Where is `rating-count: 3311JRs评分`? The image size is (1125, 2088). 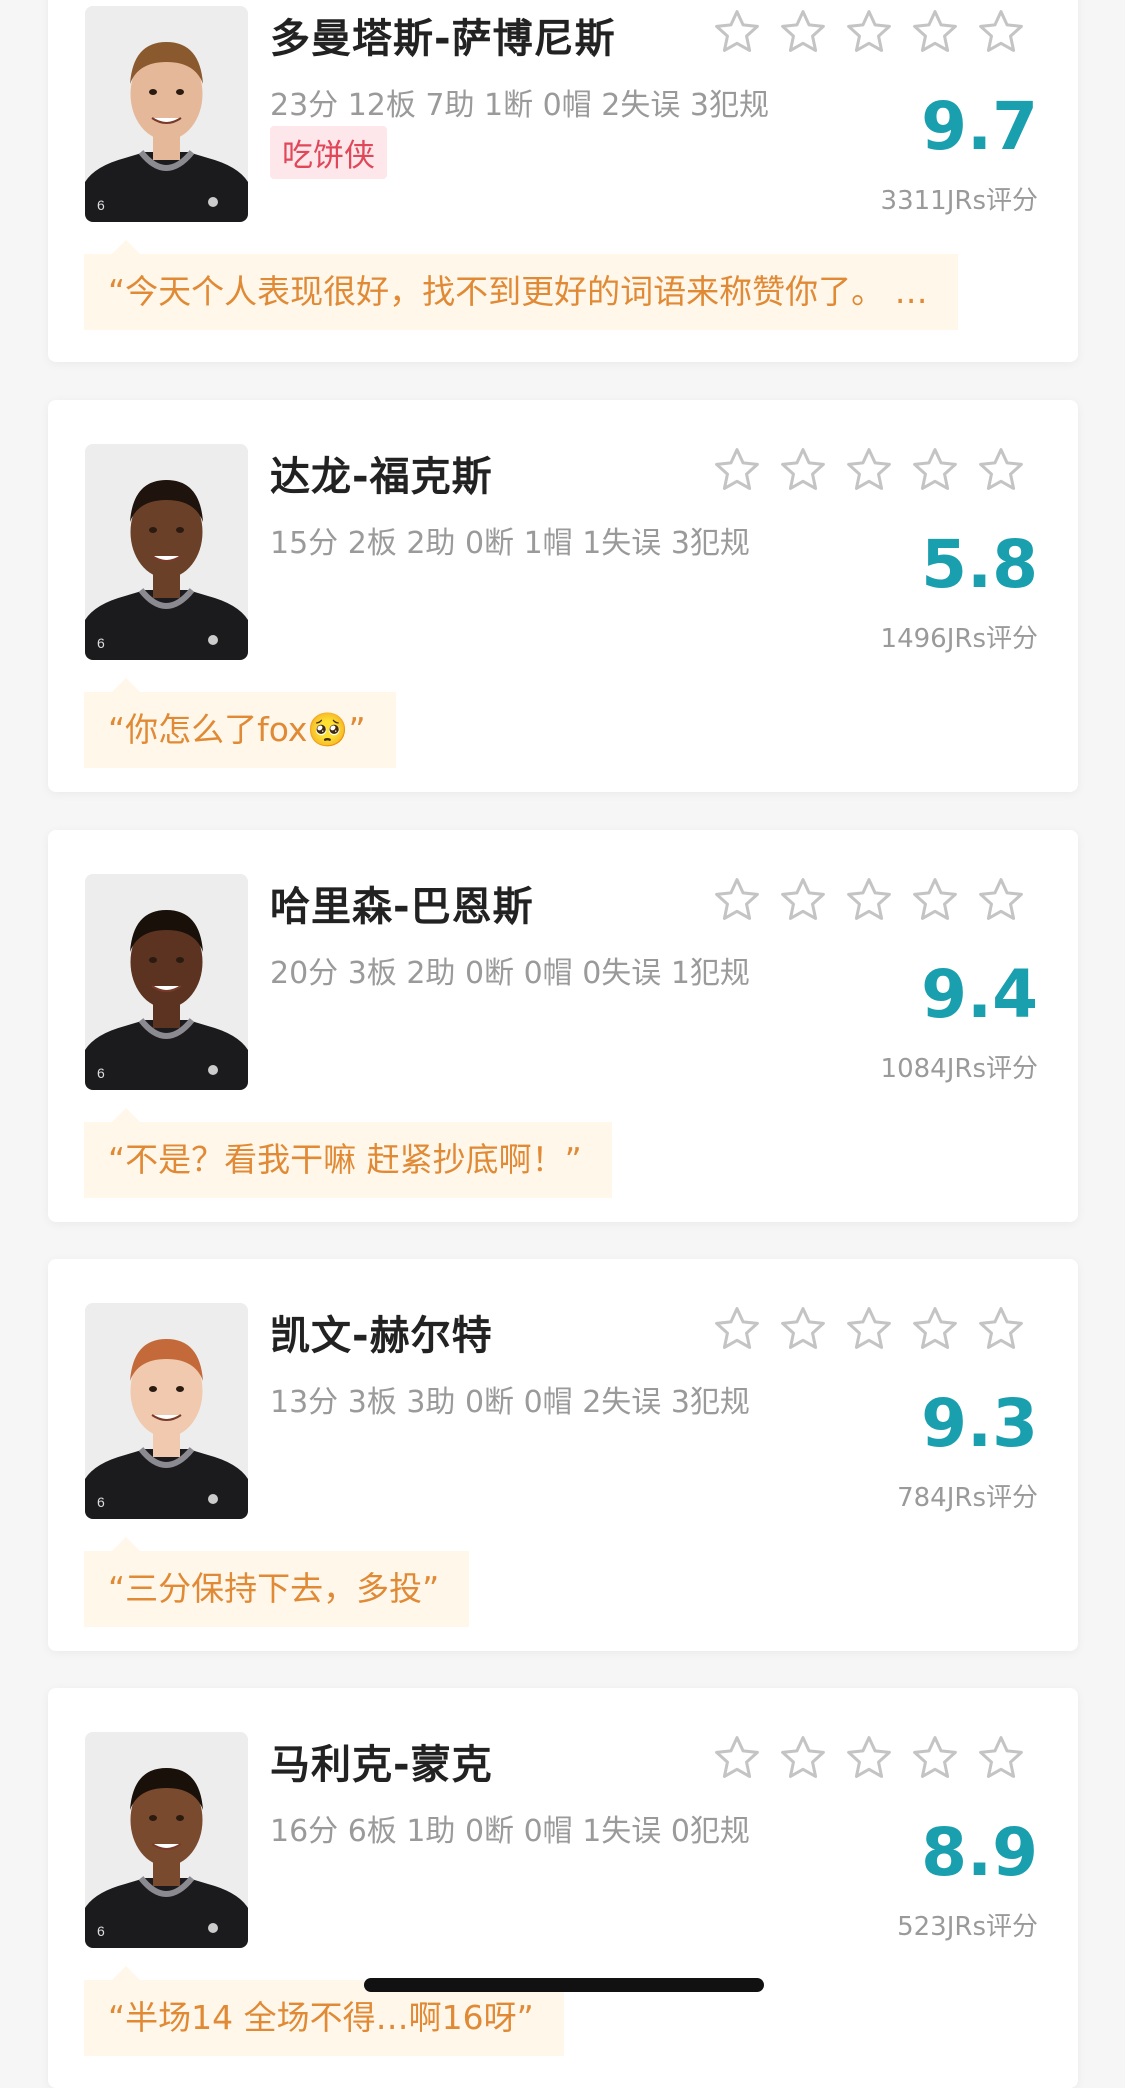 rating-count: 3311JRs评分 is located at coordinates (959, 201).